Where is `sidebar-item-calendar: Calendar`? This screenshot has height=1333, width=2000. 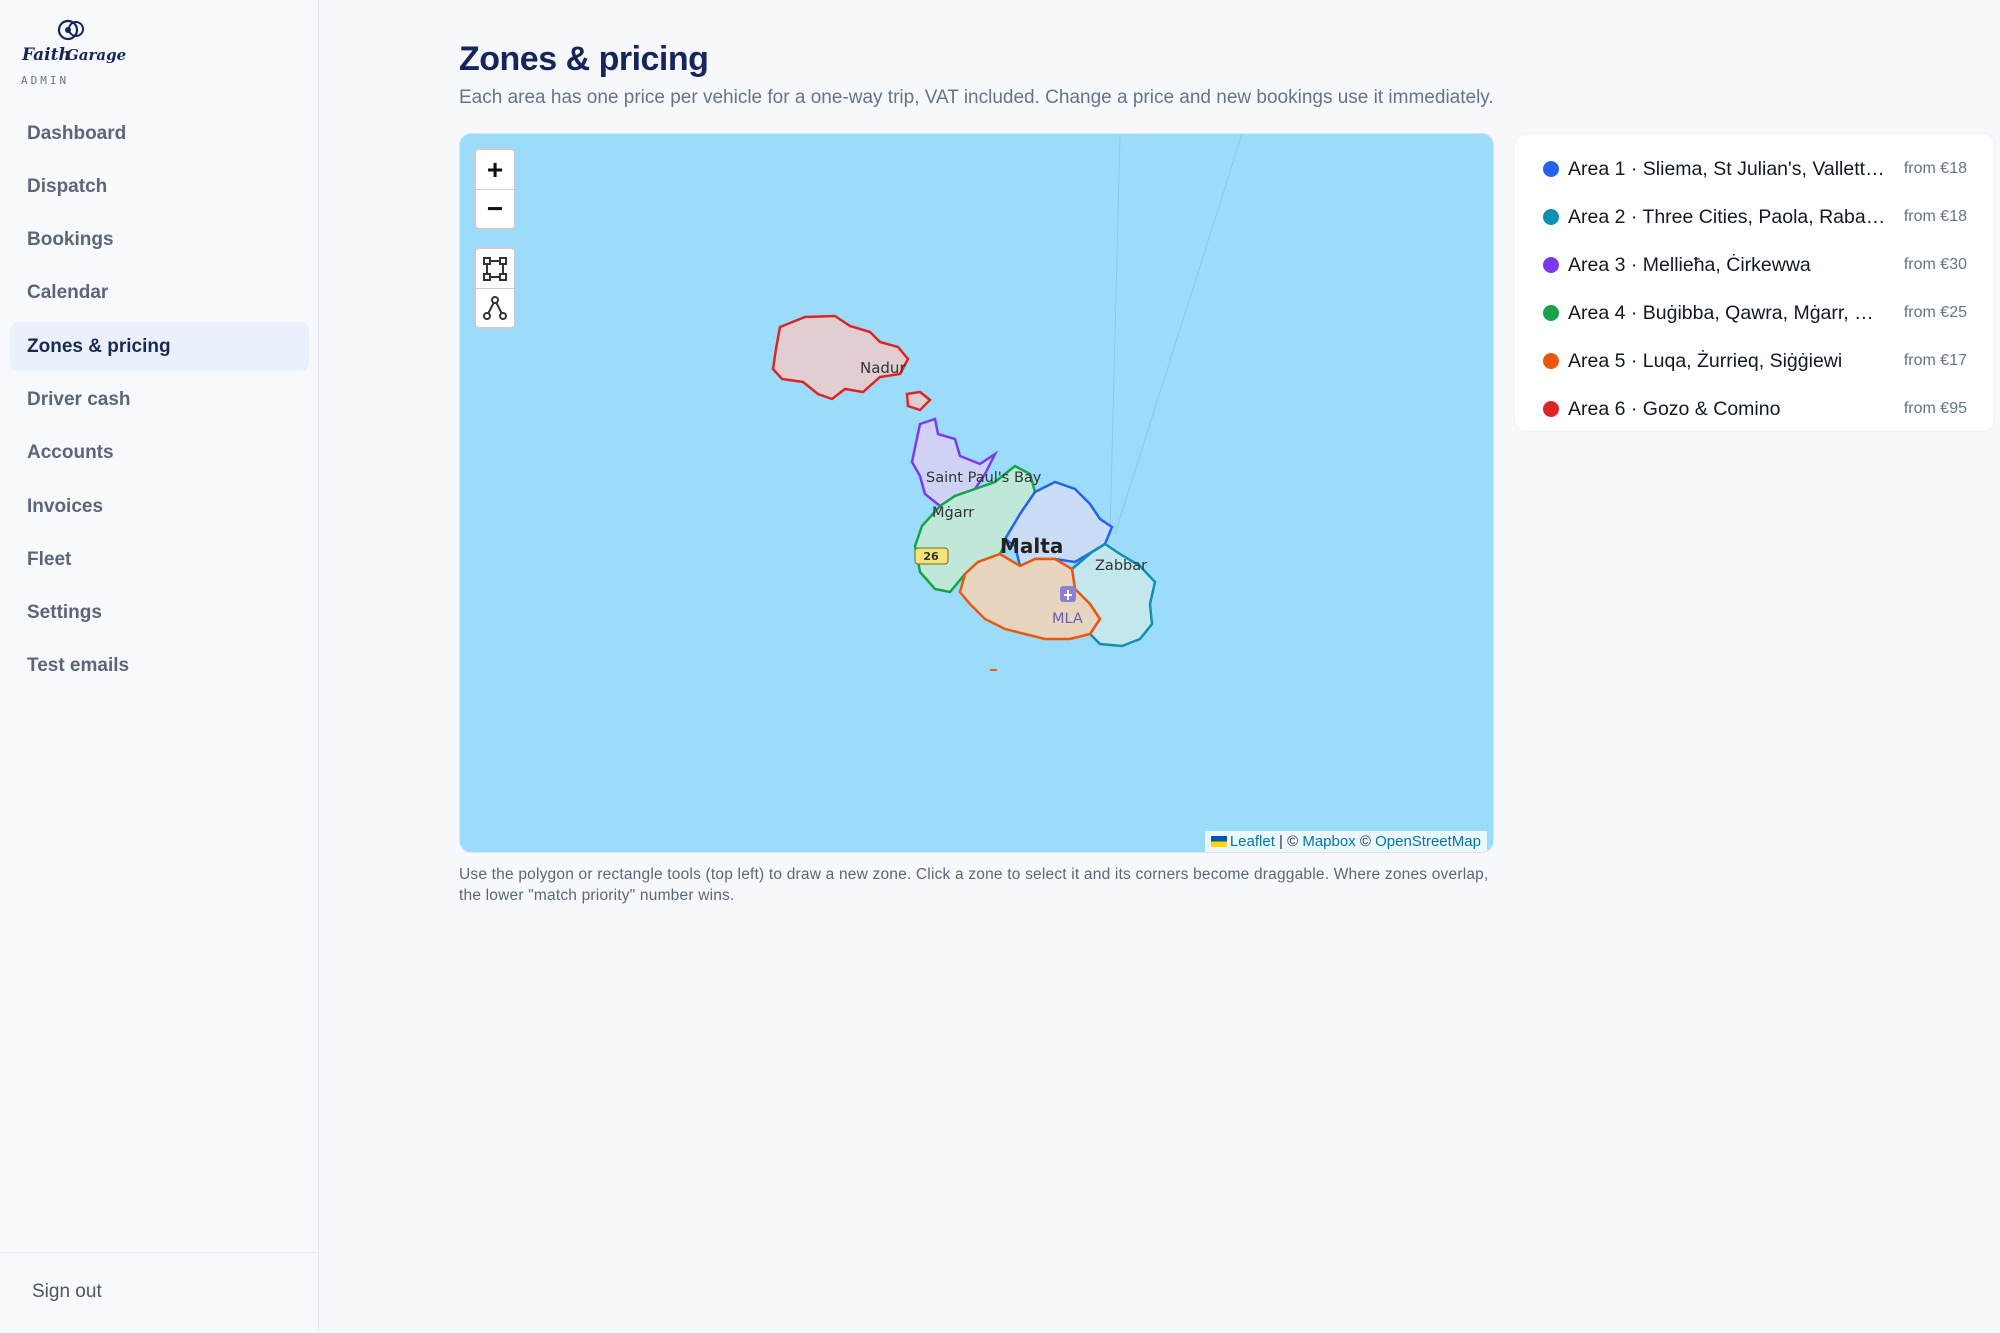 sidebar-item-calendar: Calendar is located at coordinates (159, 293).